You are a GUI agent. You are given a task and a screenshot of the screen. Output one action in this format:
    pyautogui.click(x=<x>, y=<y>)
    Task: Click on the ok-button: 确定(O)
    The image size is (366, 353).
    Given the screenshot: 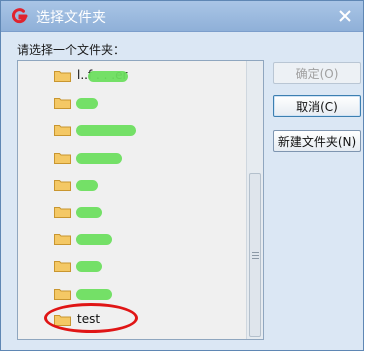 What is the action you would take?
    pyautogui.click(x=317, y=73)
    